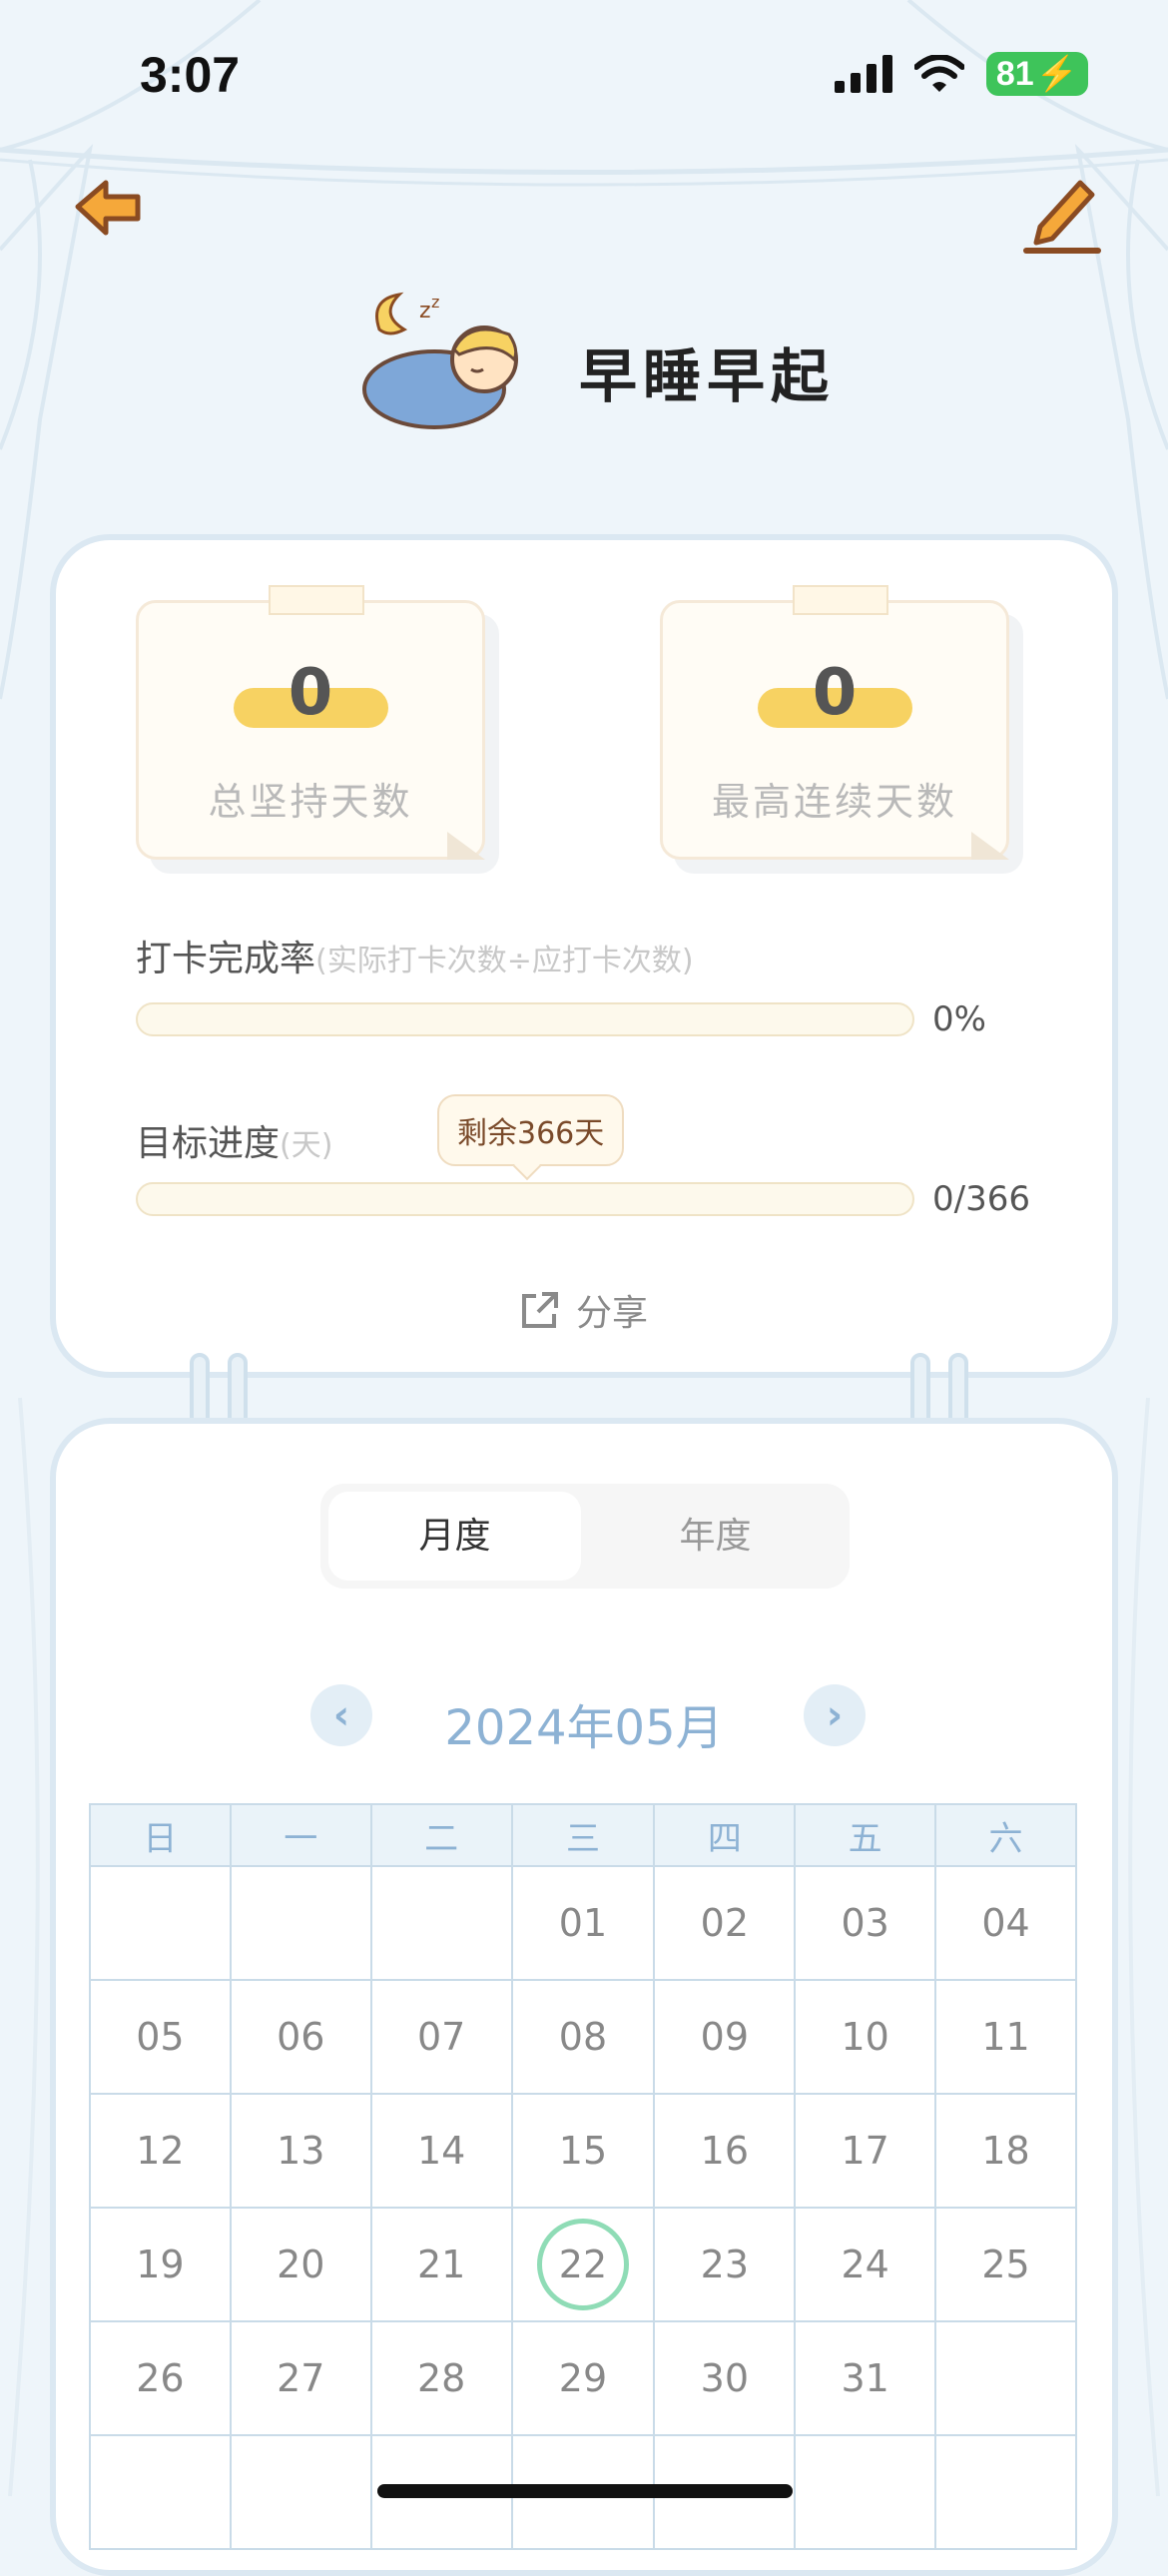 The image size is (1168, 2576). Describe the element at coordinates (441, 1835) in the screenshot. I see `weekday-tue: 二` at that location.